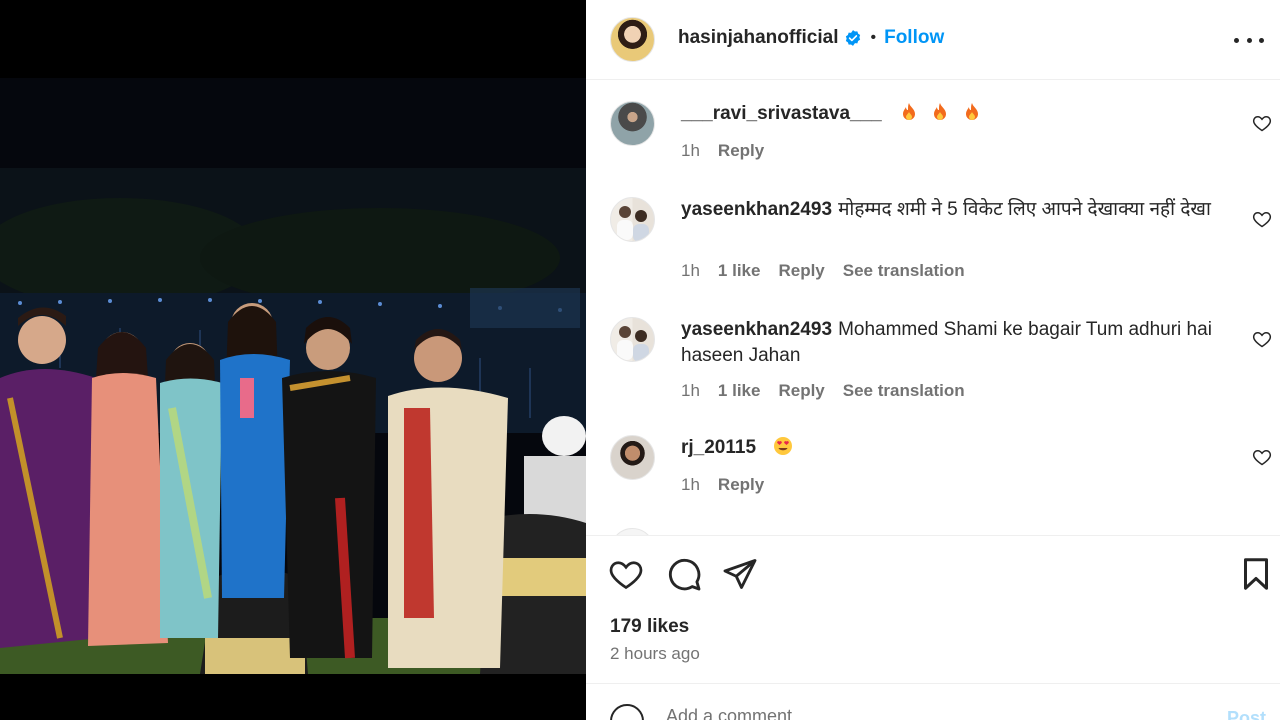 Image resolution: width=1280 pixels, height=720 pixels. Describe the element at coordinates (853, 38) in the screenshot. I see `verified-badge-icon` at that location.